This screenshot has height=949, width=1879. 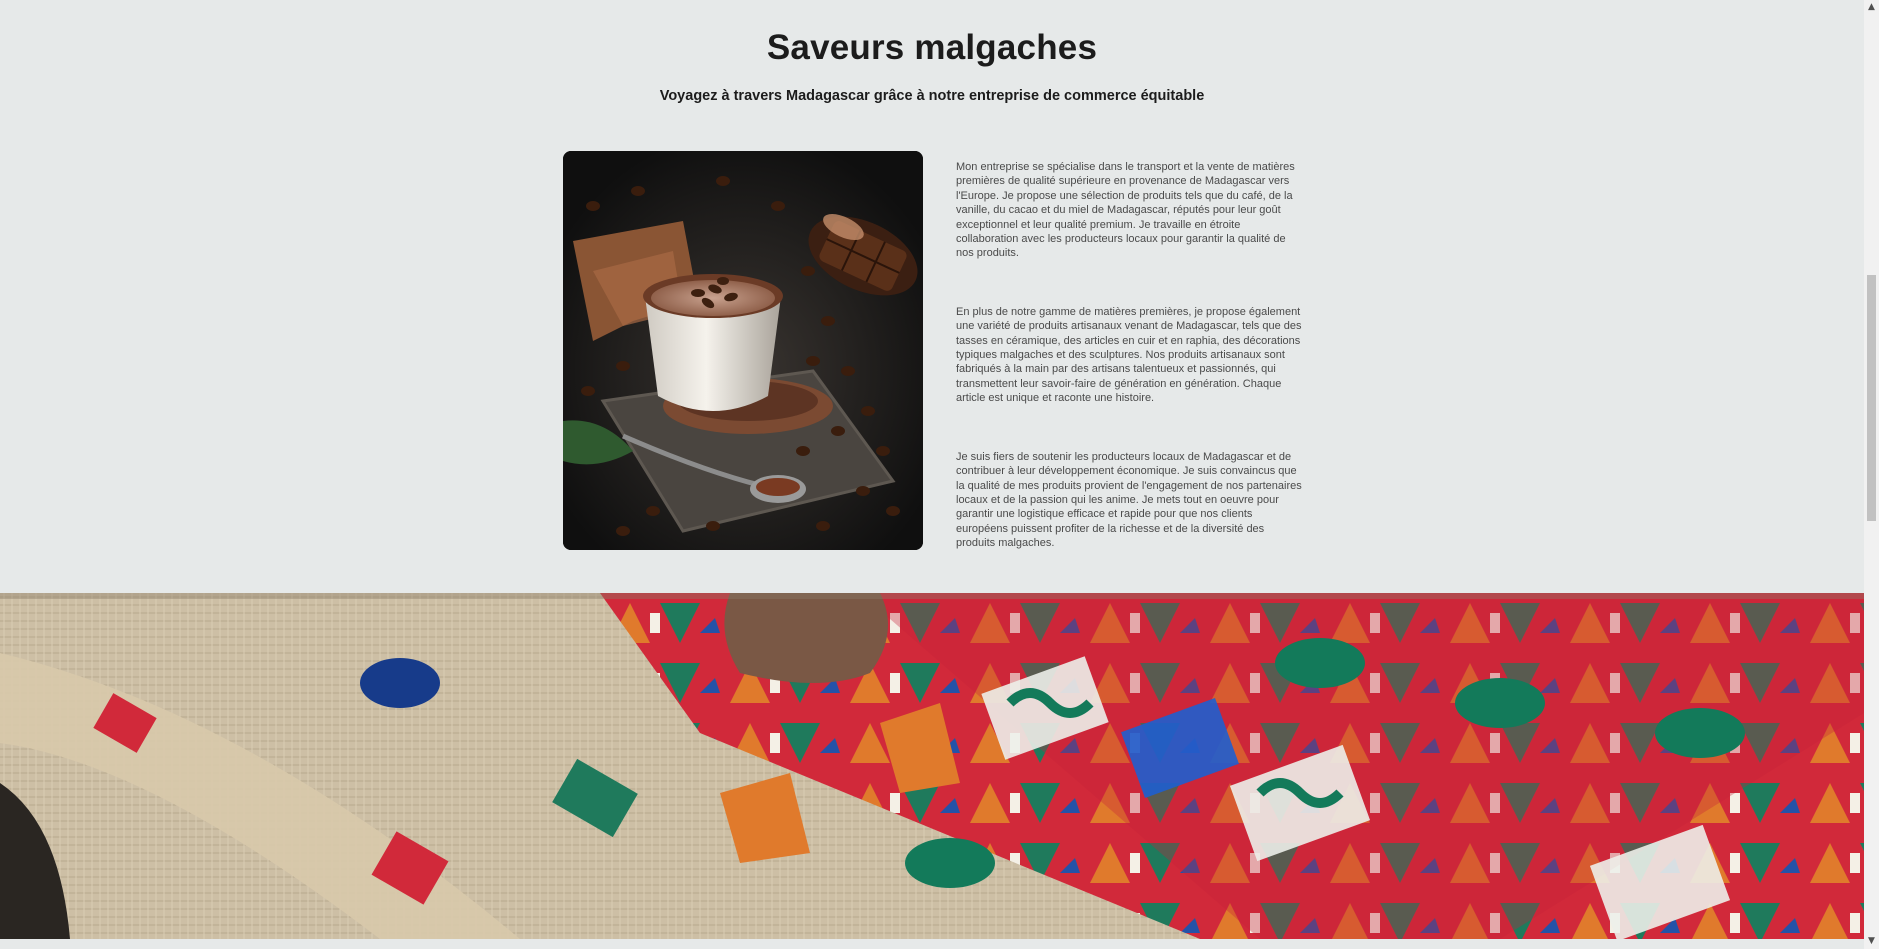 What do you see at coordinates (1871, 941) in the screenshot?
I see `scroll-down-icon: ▼` at bounding box center [1871, 941].